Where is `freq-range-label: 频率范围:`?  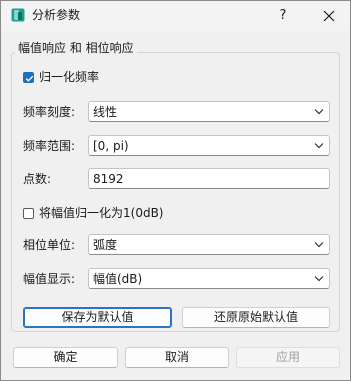 freq-range-label: 频率范围: is located at coordinates (49, 146).